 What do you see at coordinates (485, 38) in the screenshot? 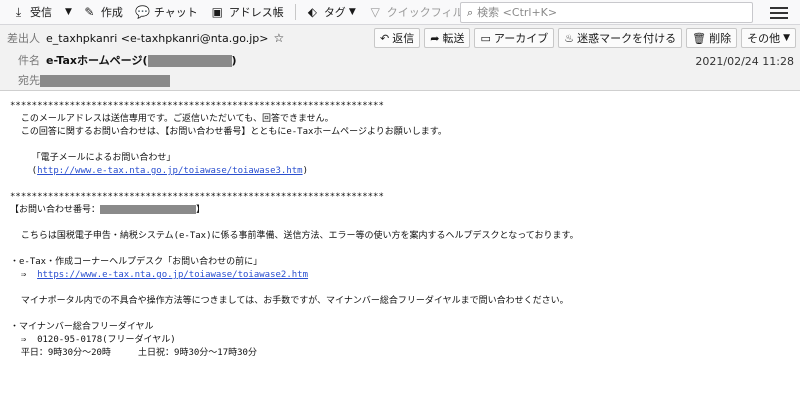
I see `archive-icon: ▭` at bounding box center [485, 38].